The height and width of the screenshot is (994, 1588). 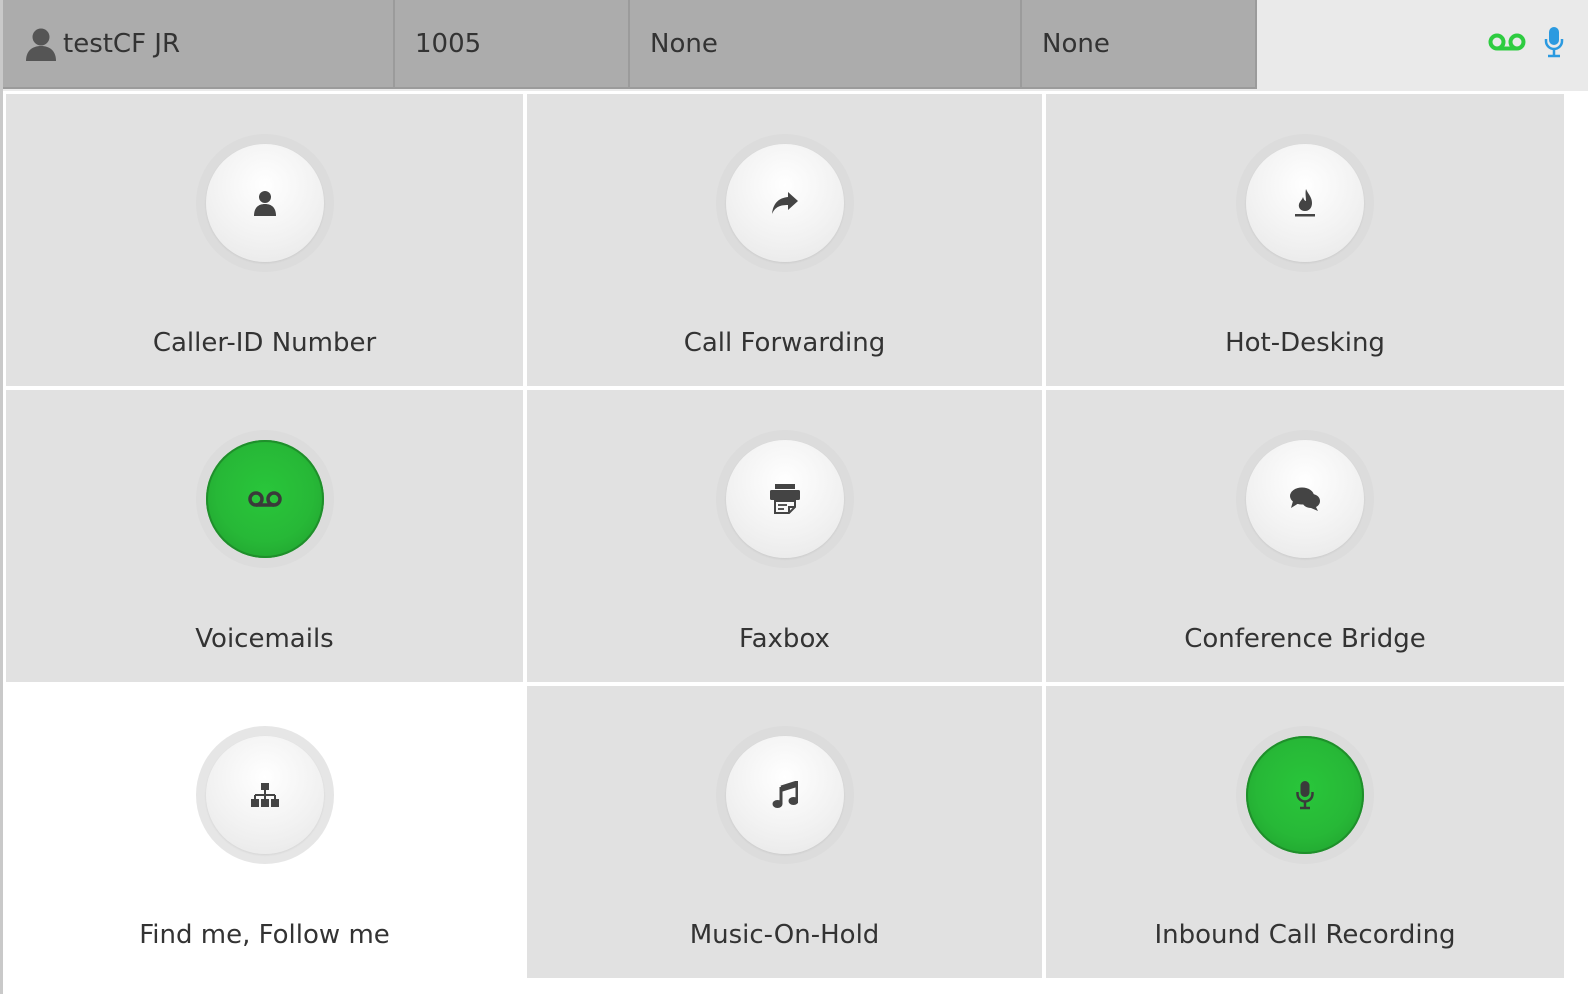 I want to click on tile-label: Voicemails, so click(x=264, y=639).